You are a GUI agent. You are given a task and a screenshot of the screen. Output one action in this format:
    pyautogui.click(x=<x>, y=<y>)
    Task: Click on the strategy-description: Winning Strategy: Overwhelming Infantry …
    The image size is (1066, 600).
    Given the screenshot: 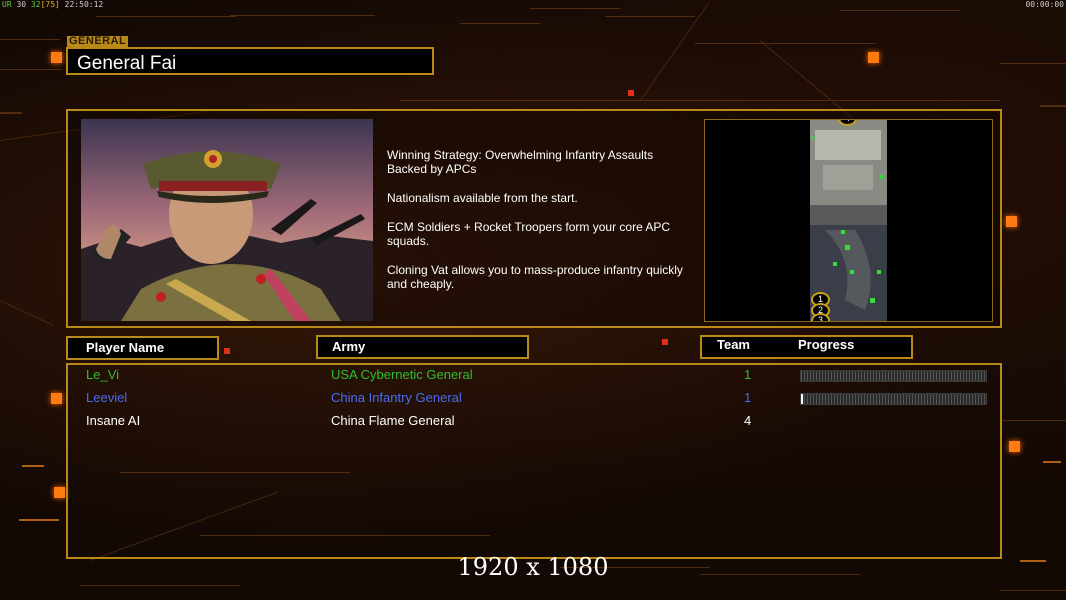 What is the action you would take?
    pyautogui.click(x=547, y=227)
    